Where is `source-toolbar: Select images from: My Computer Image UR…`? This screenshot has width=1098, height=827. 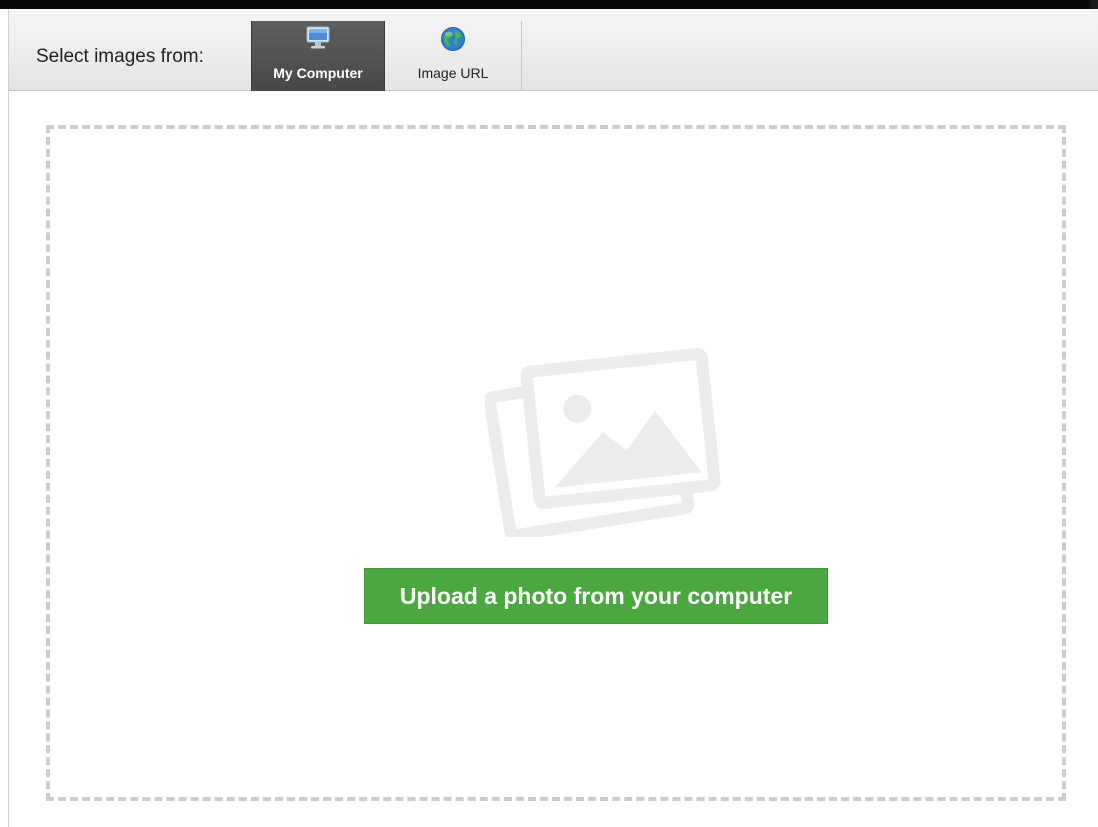
source-toolbar: Select images from: My Computer Image UR… is located at coordinates (553, 50).